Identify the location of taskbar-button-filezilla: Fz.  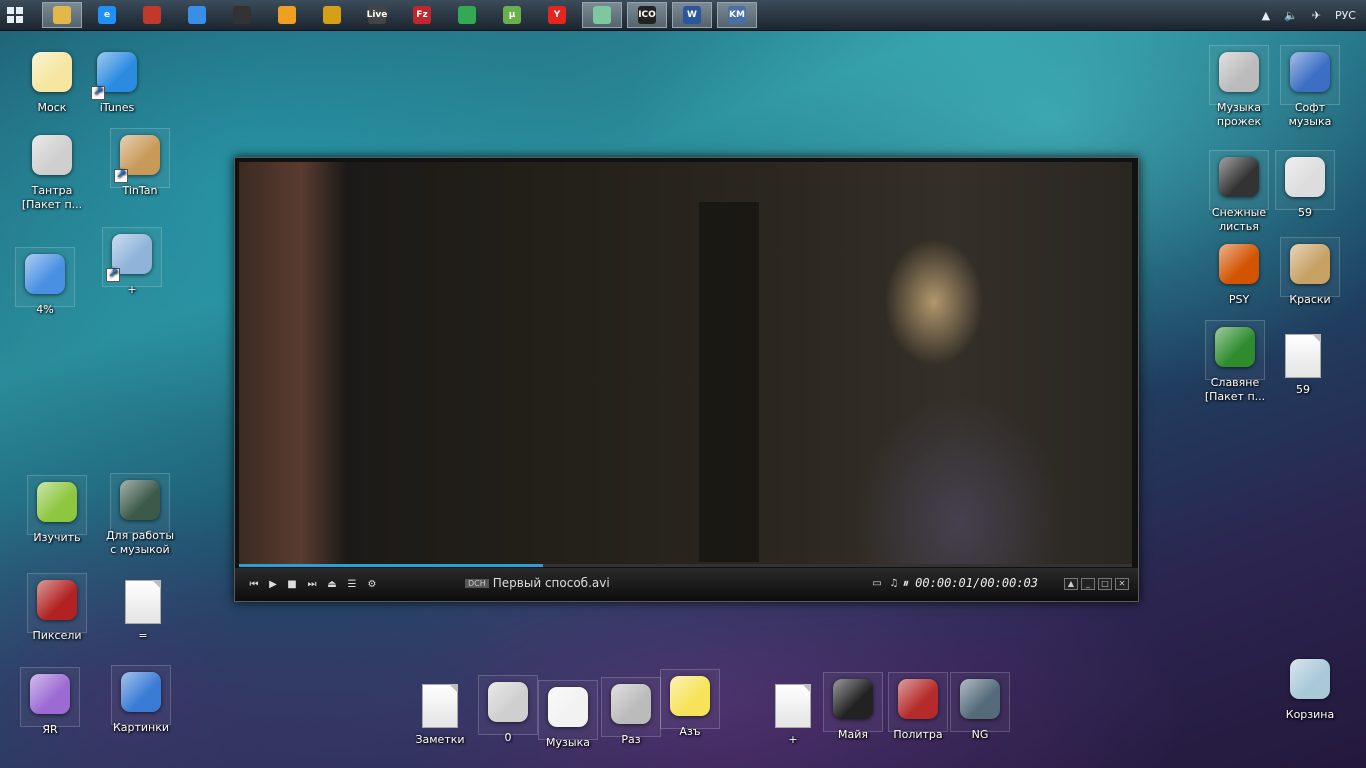
(422, 15).